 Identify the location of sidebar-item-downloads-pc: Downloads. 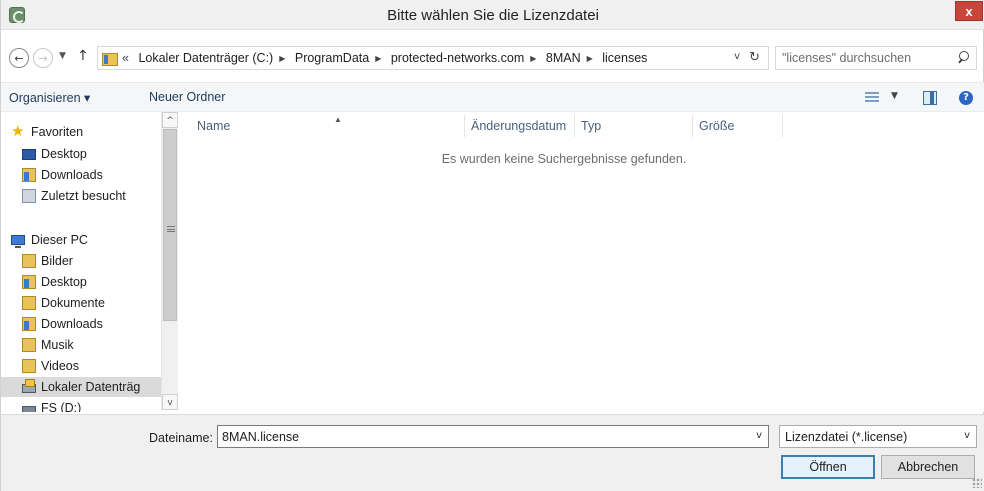
(81, 324).